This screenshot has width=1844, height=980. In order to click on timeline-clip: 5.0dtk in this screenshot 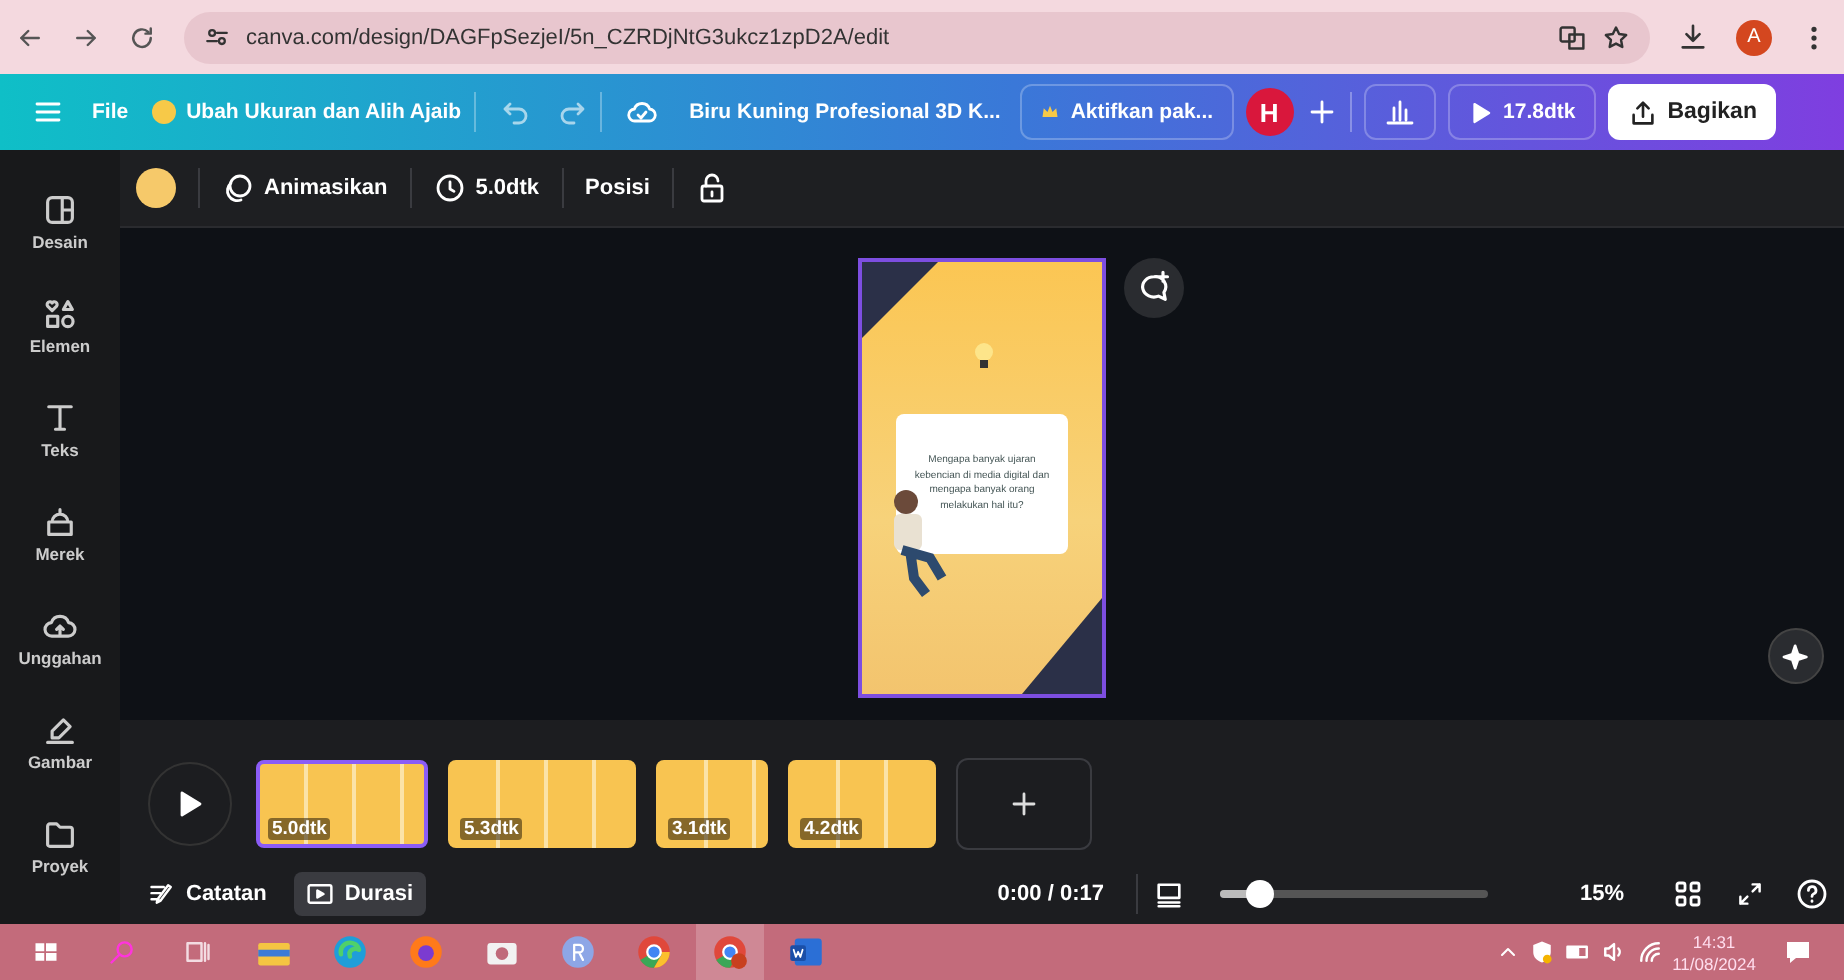, I will do `click(342, 804)`.